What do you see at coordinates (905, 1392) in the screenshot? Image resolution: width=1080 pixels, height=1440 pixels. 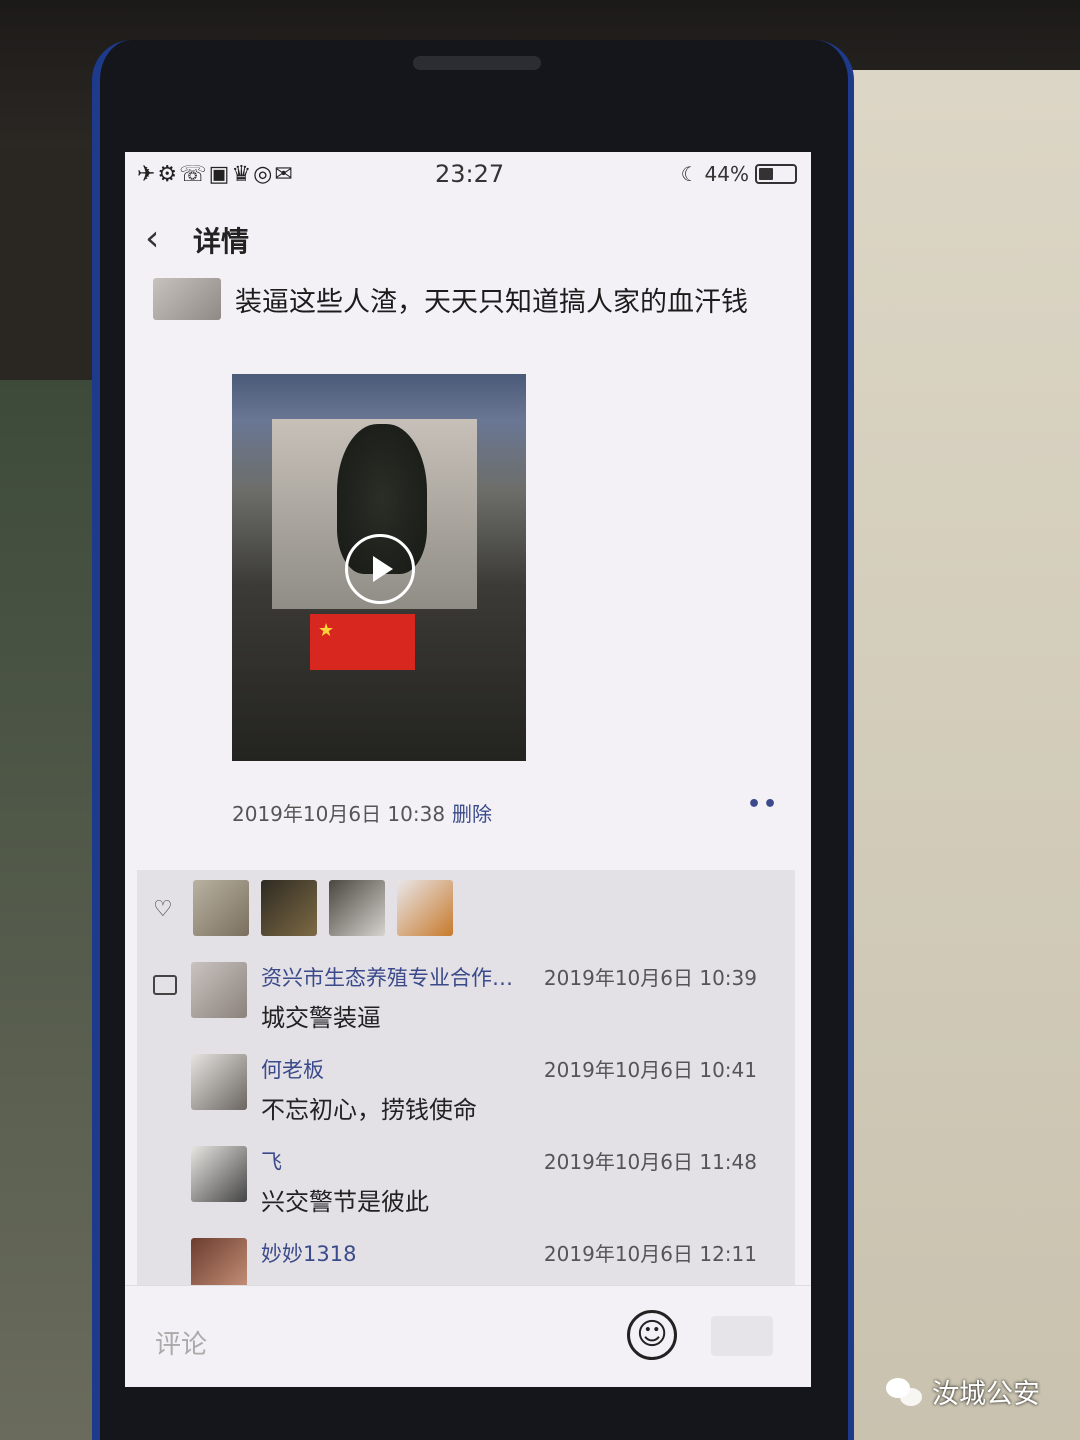 I see `wechat-logo-icon` at bounding box center [905, 1392].